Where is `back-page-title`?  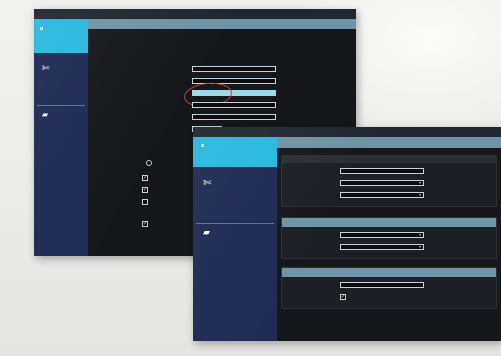 back-page-title is located at coordinates (118, 23).